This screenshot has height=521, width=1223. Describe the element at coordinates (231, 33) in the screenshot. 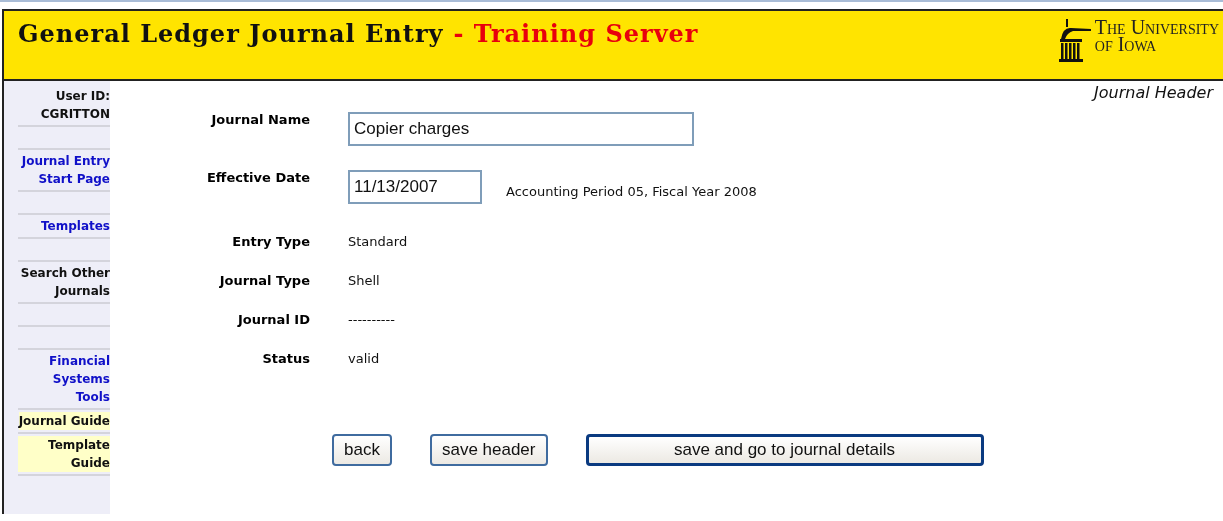

I see `app-title: General Ledger Journal Entry` at that location.